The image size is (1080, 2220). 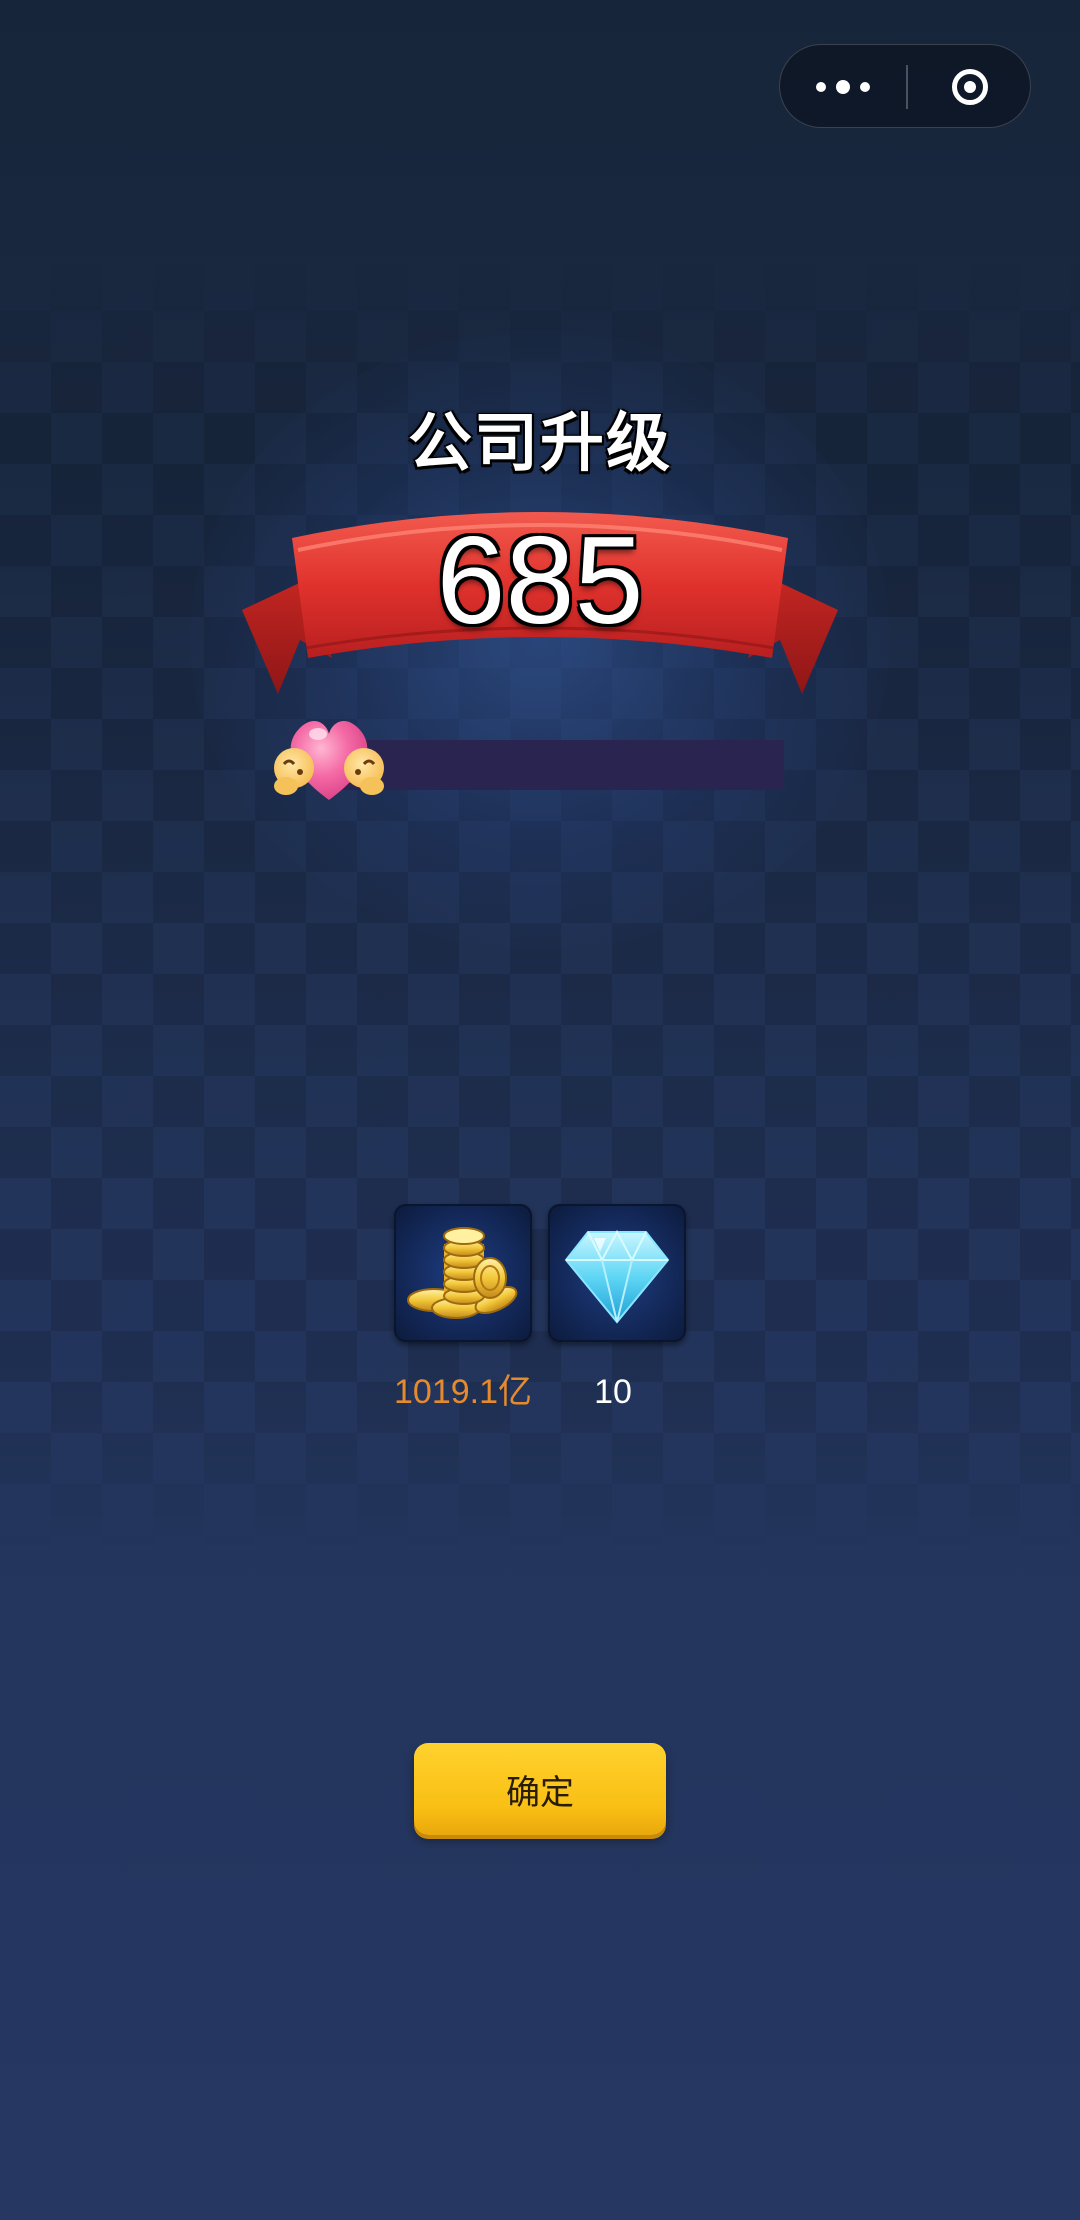 What do you see at coordinates (557, 765) in the screenshot?
I see `progress-bar` at bounding box center [557, 765].